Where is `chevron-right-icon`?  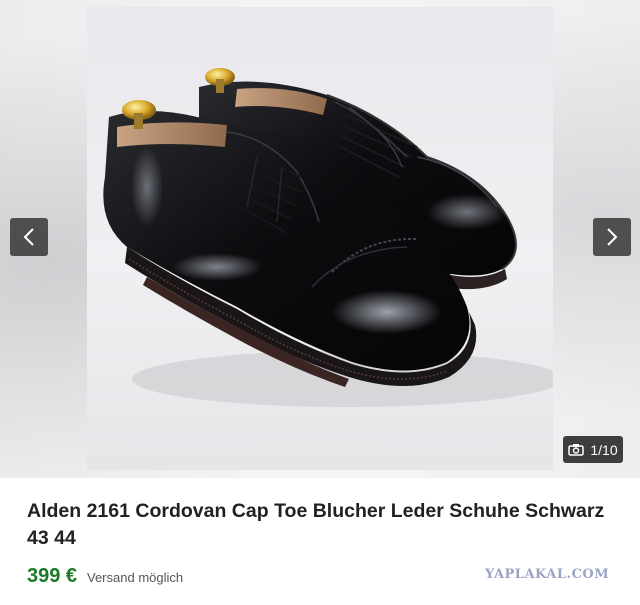 chevron-right-icon is located at coordinates (612, 237).